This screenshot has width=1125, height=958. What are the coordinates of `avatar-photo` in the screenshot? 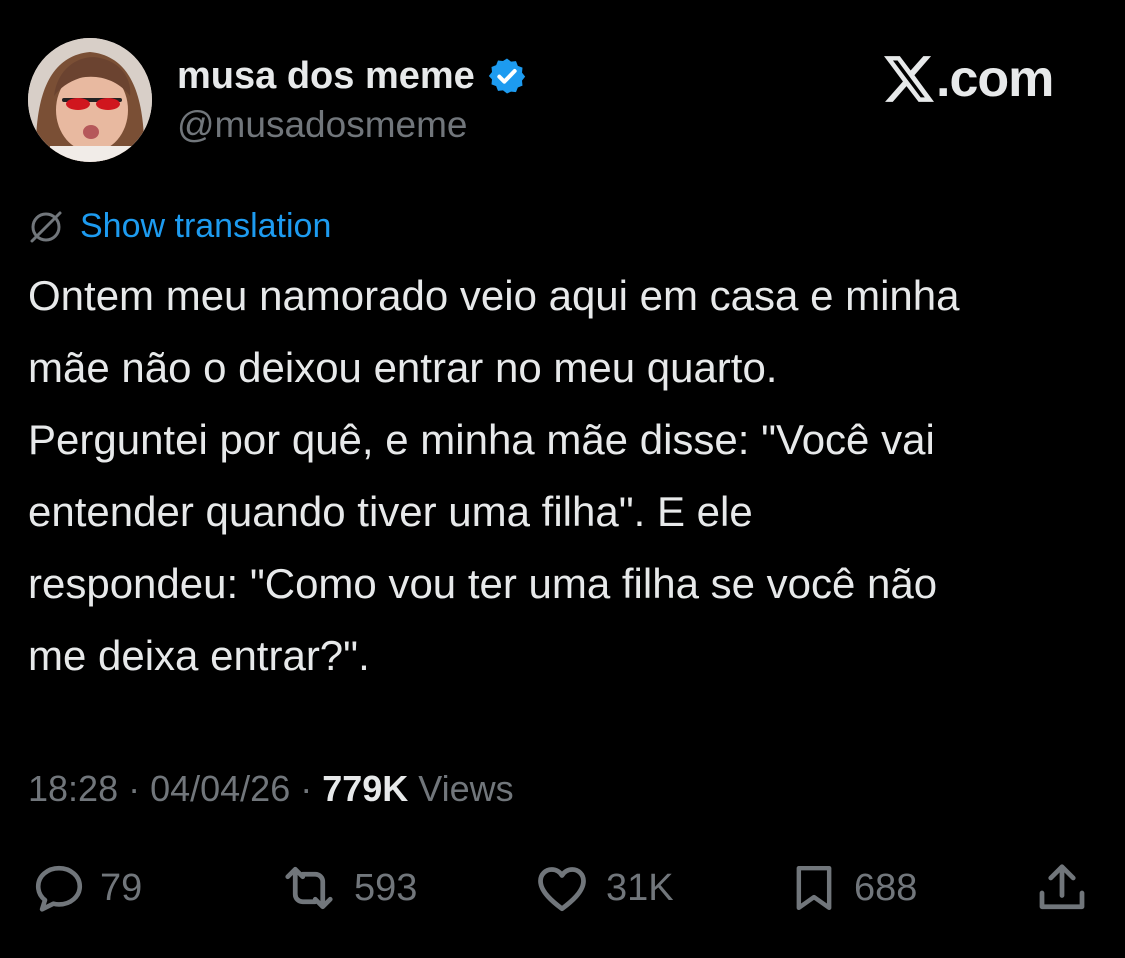 It's located at (90, 100).